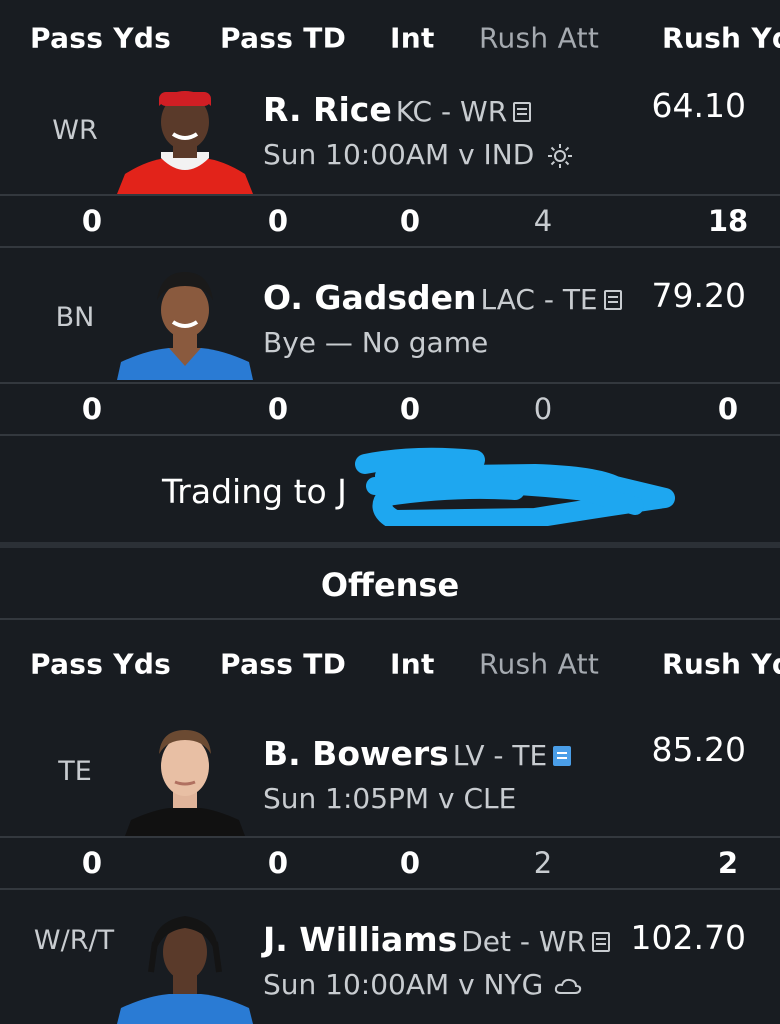  What do you see at coordinates (390, 545) in the screenshot?
I see `section-divider` at bounding box center [390, 545].